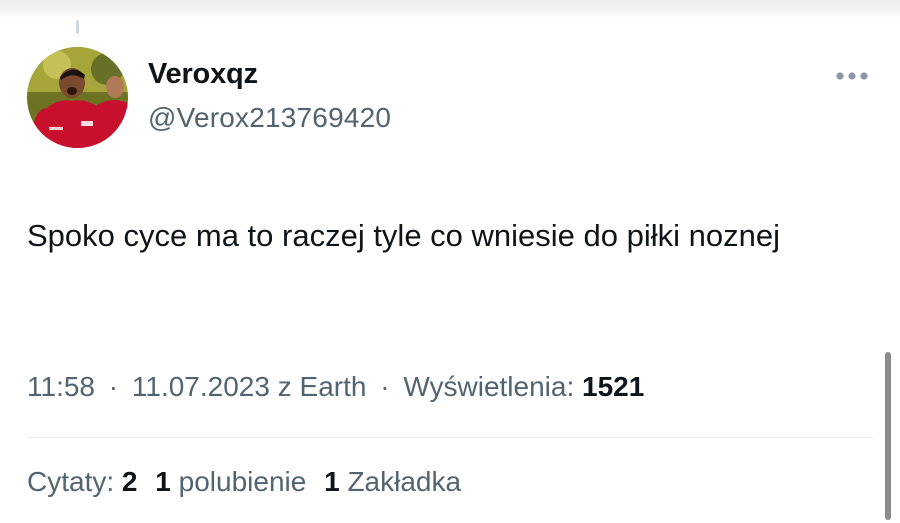 This screenshot has width=900, height=523. What do you see at coordinates (450, 437) in the screenshot?
I see `divider` at bounding box center [450, 437].